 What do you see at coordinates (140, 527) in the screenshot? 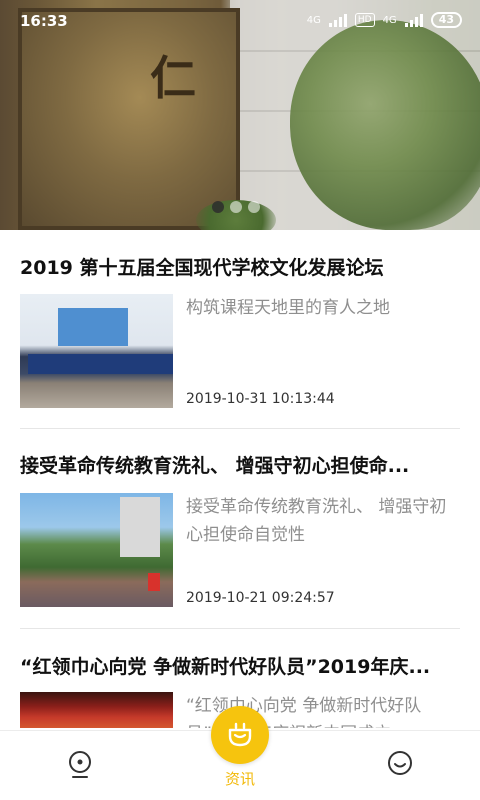
I see `thumbnail-building` at bounding box center [140, 527].